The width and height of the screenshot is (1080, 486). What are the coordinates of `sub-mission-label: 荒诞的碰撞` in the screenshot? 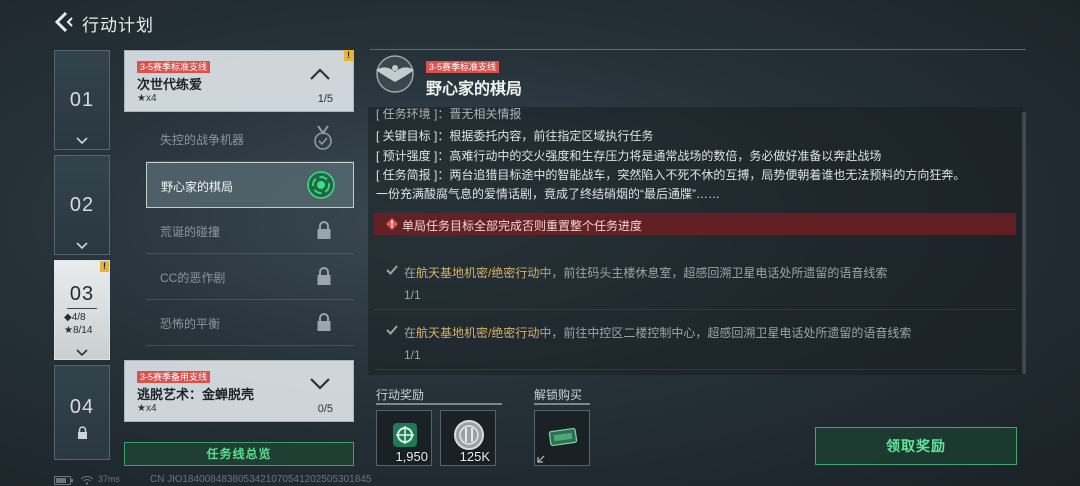 It's located at (190, 232).